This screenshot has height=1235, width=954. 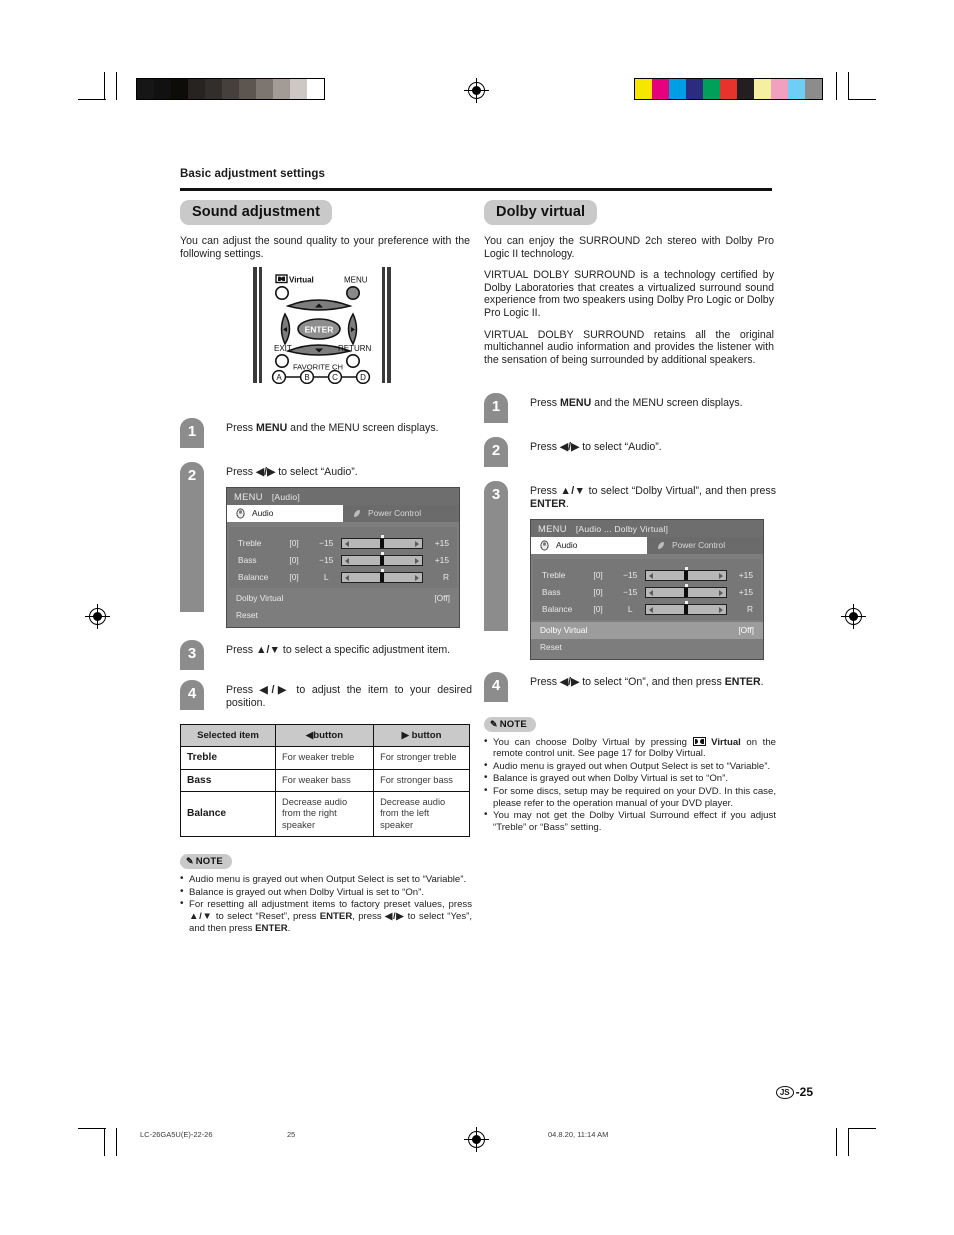 I want to click on table-cell-description: Decrease audio from the left speaker, so click(x=421, y=814).